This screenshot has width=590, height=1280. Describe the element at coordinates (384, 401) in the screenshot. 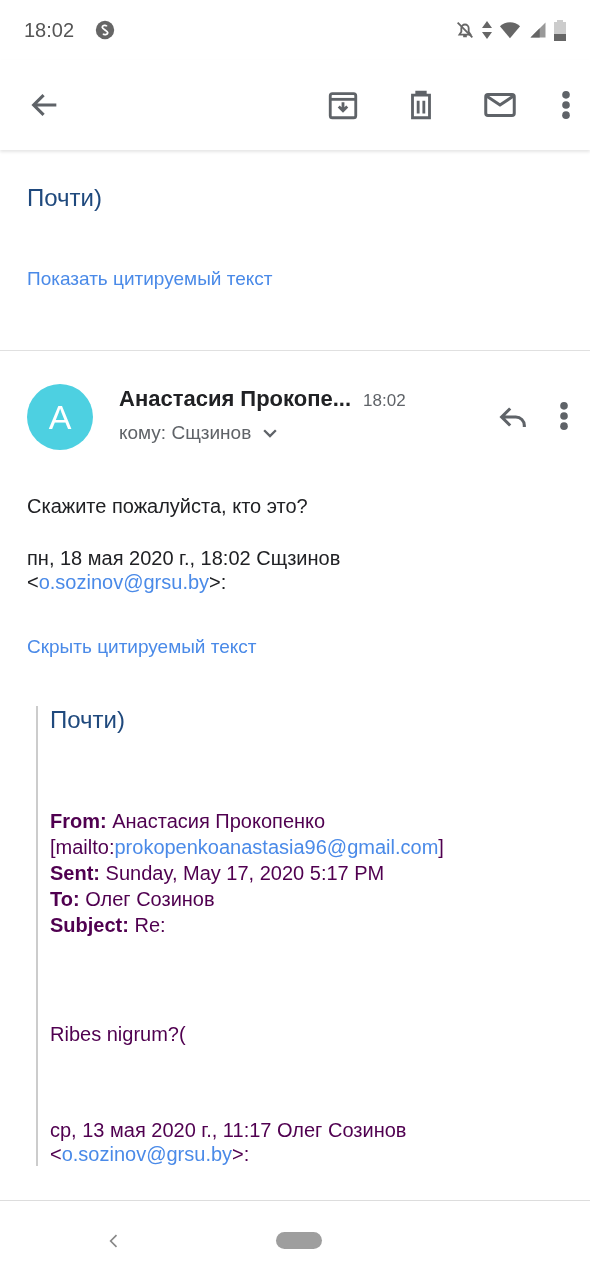

I see `message-time: 18:02` at that location.